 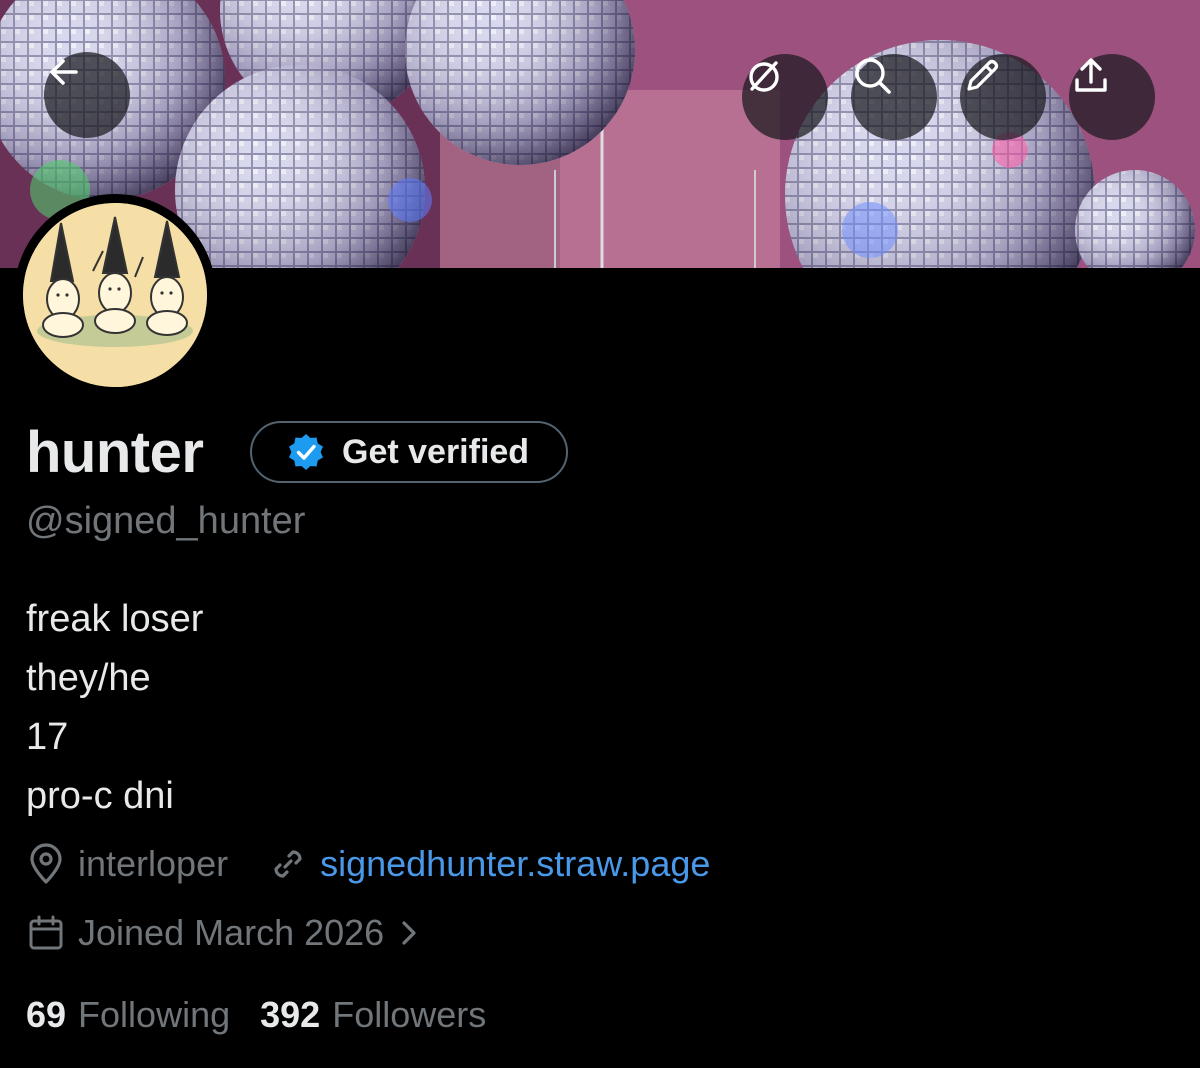 I want to click on display-name: hunter, so click(x=115, y=452).